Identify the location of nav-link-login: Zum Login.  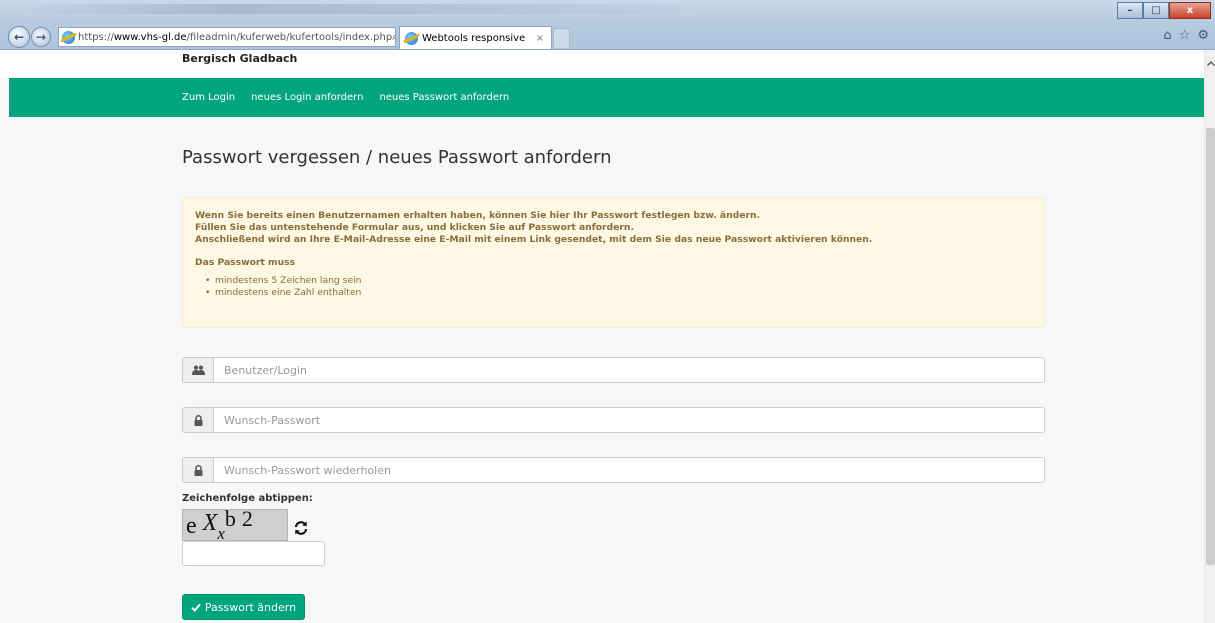
(208, 97).